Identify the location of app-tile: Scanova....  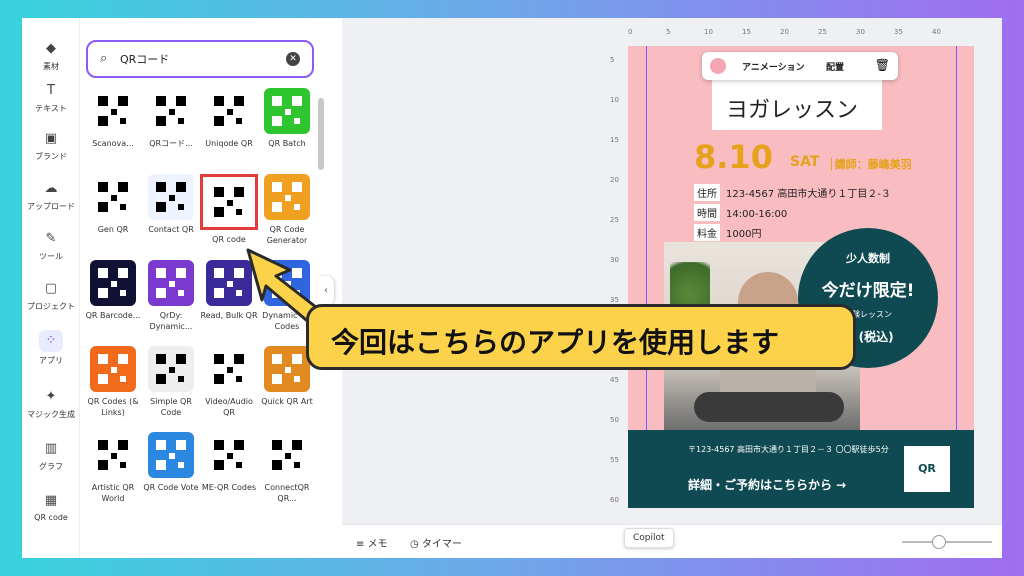
(113, 118).